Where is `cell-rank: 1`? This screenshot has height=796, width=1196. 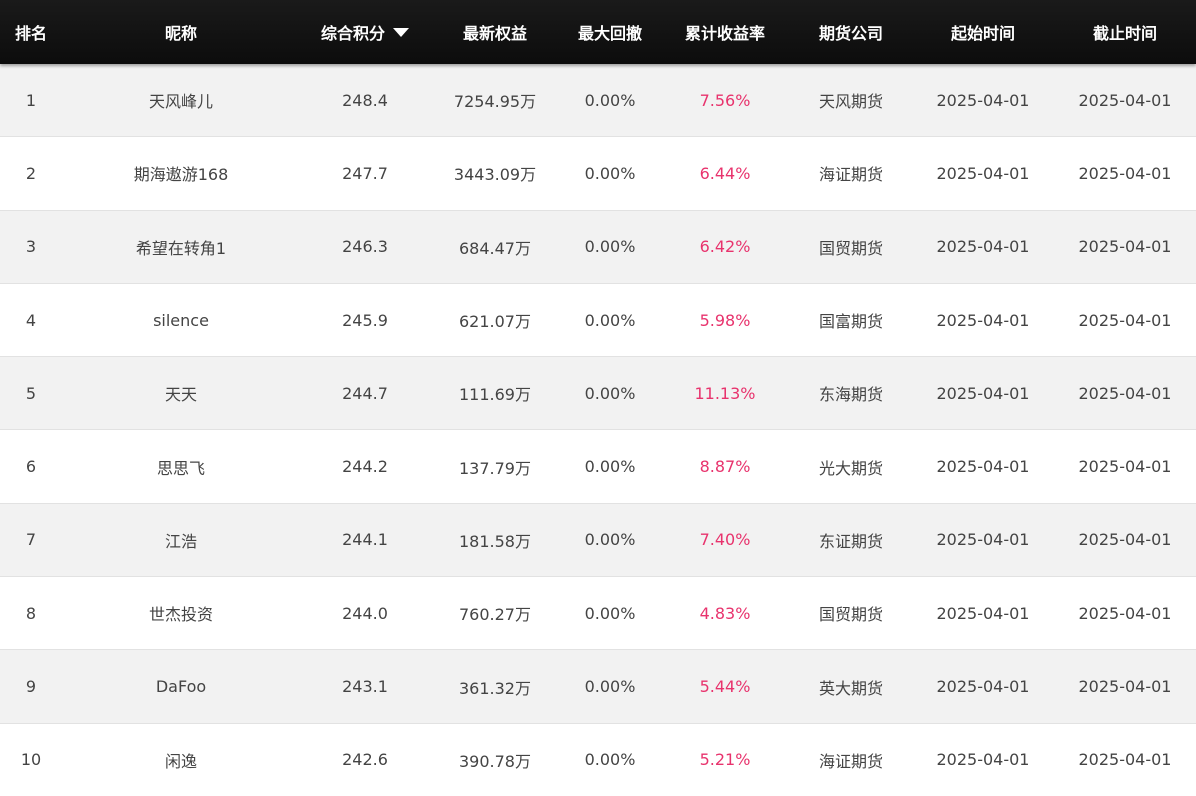 cell-rank: 1 is located at coordinates (31, 100).